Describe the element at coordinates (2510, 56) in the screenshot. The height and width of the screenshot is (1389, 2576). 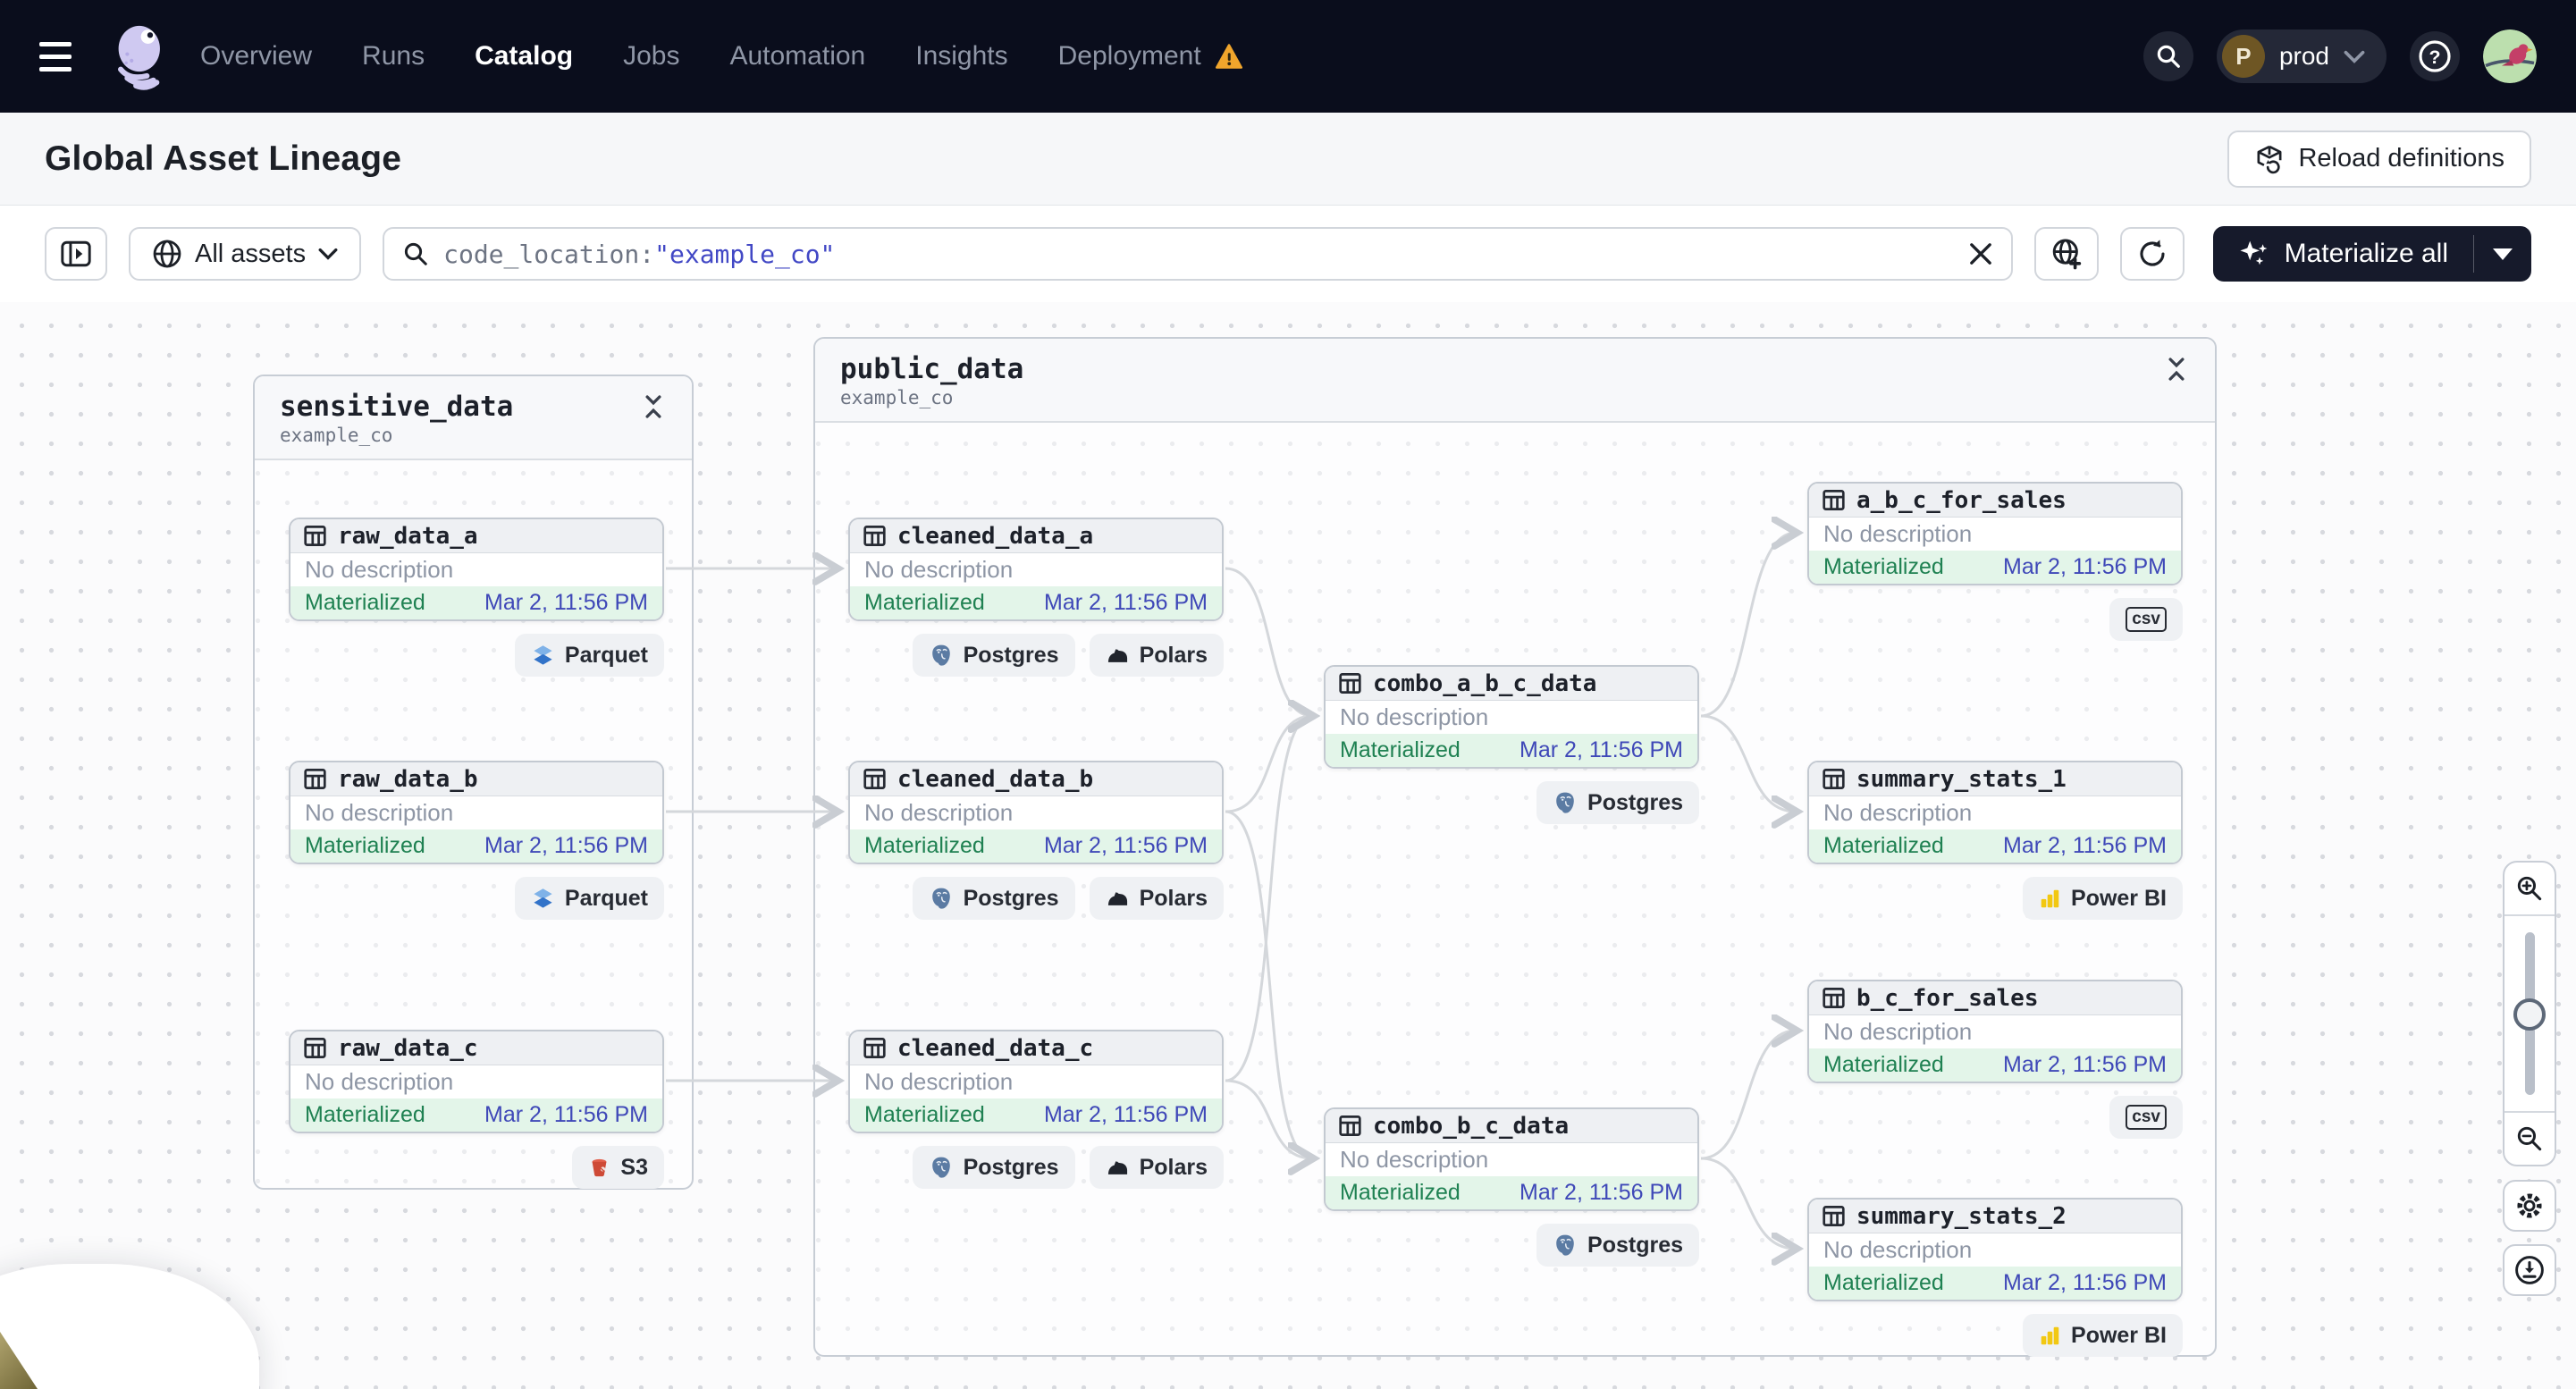
I see `user-avatar` at that location.